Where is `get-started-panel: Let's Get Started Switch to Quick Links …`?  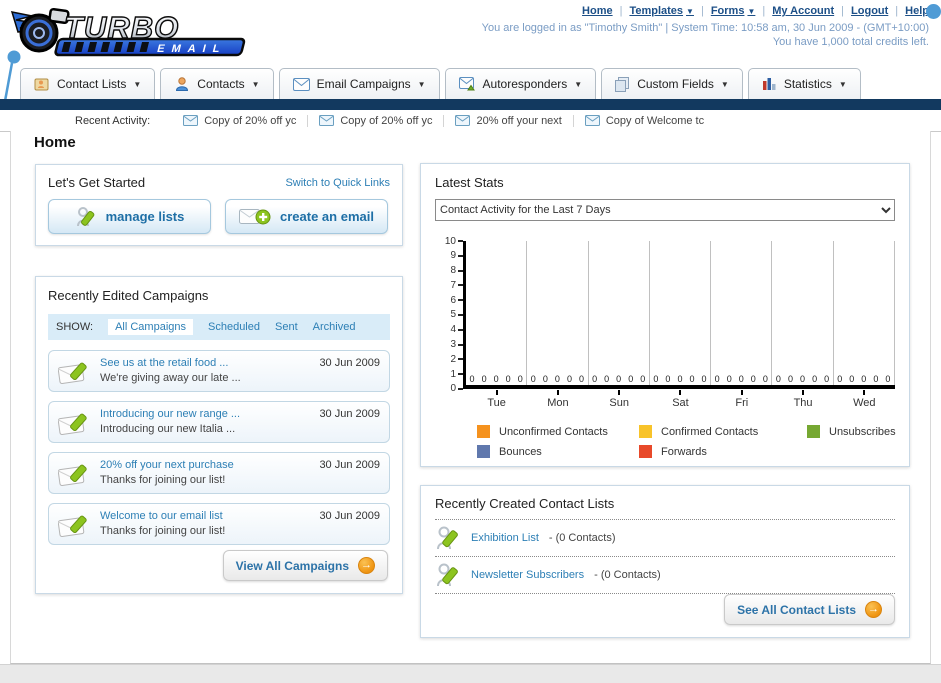 get-started-panel: Let's Get Started Switch to Quick Links … is located at coordinates (219, 205).